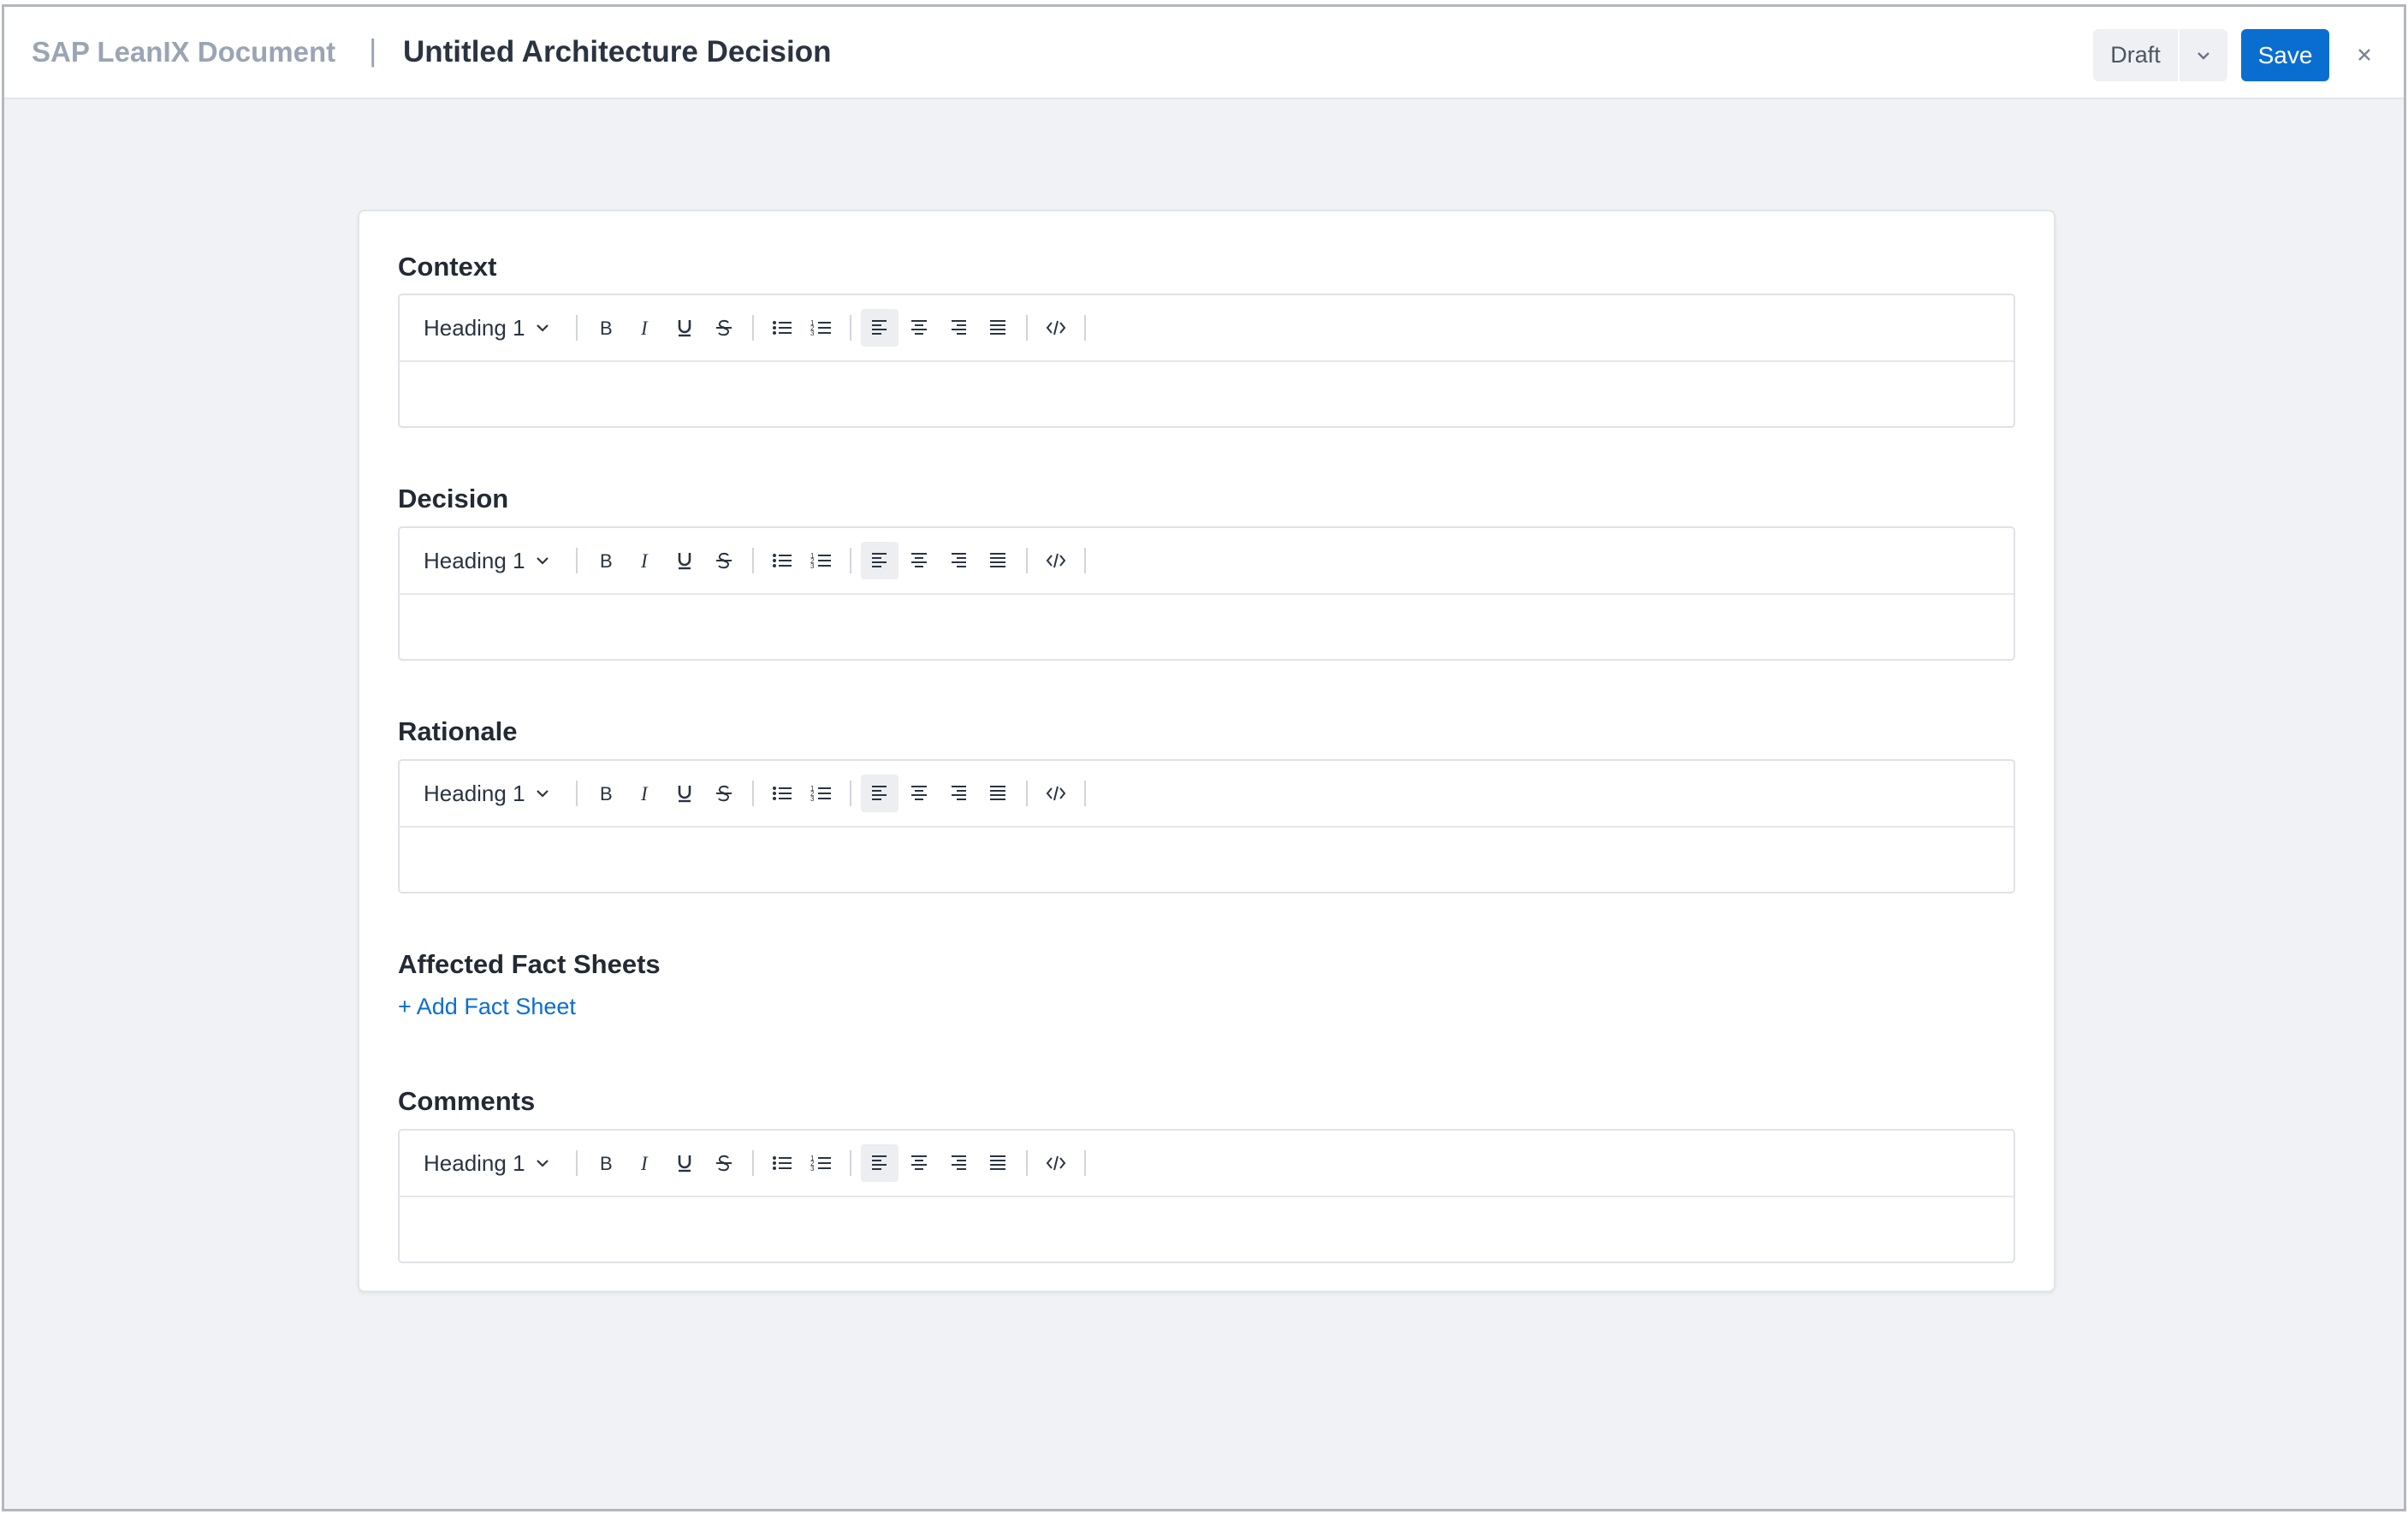  I want to click on document-title: Untitled Architecture Decision, so click(617, 51).